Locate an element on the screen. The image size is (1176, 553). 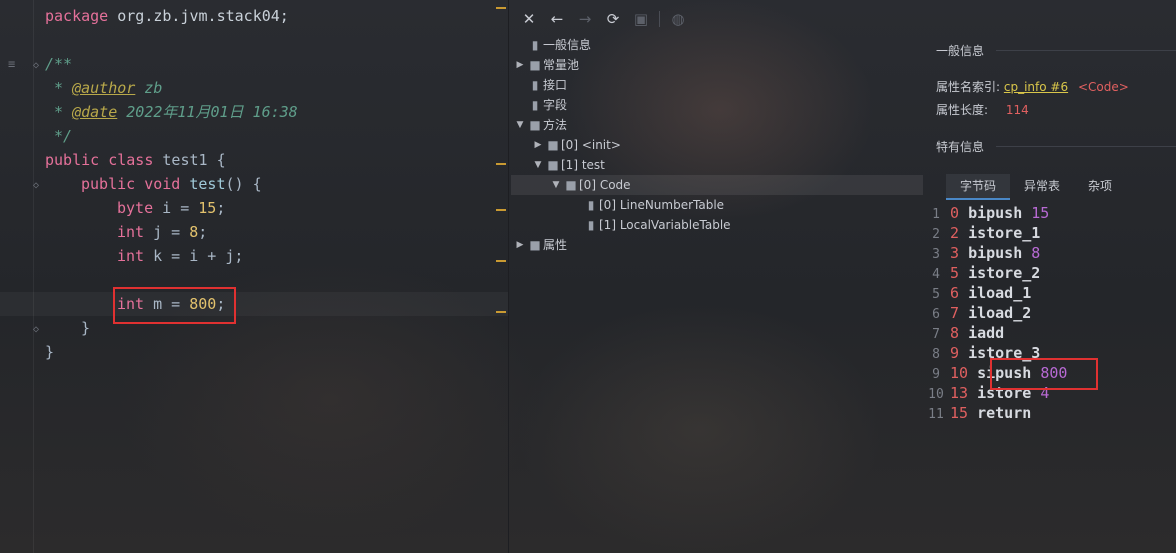
attribute-length-value: 114 is located at coordinates (1017, 110).